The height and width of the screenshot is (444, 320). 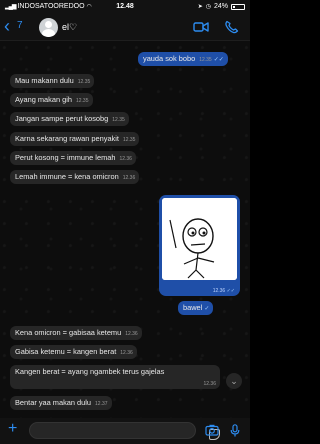 What do you see at coordinates (238, 6) in the screenshot?
I see `battery-icon` at bounding box center [238, 6].